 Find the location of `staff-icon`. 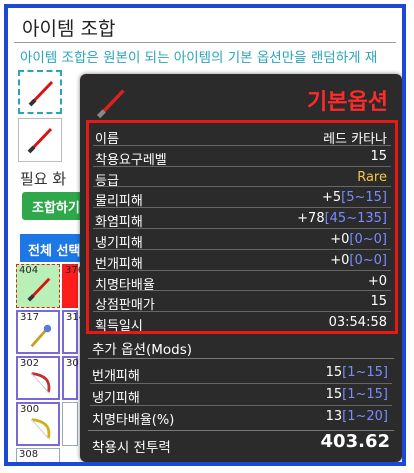

staff-icon is located at coordinates (41, 336).